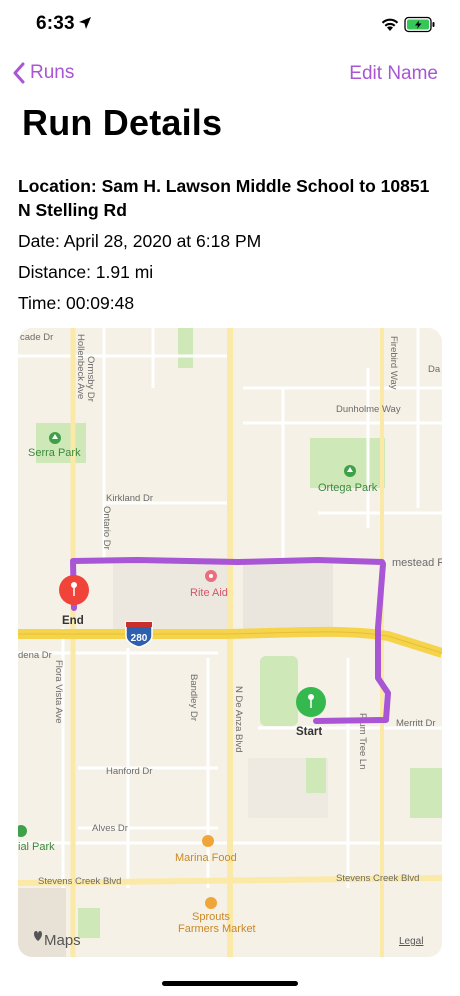  I want to click on place-label: Serra Park, so click(54, 453).